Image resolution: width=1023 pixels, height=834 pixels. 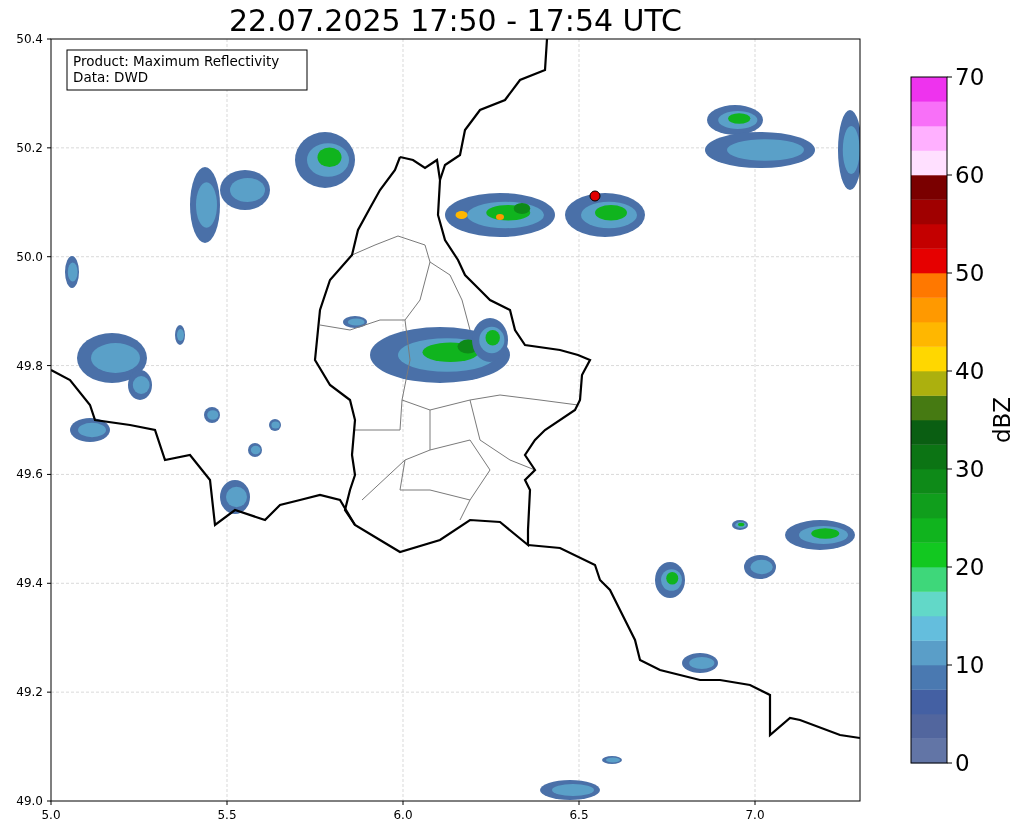 I want to click on colorbar-tick-label: 10, so click(x=970, y=665).